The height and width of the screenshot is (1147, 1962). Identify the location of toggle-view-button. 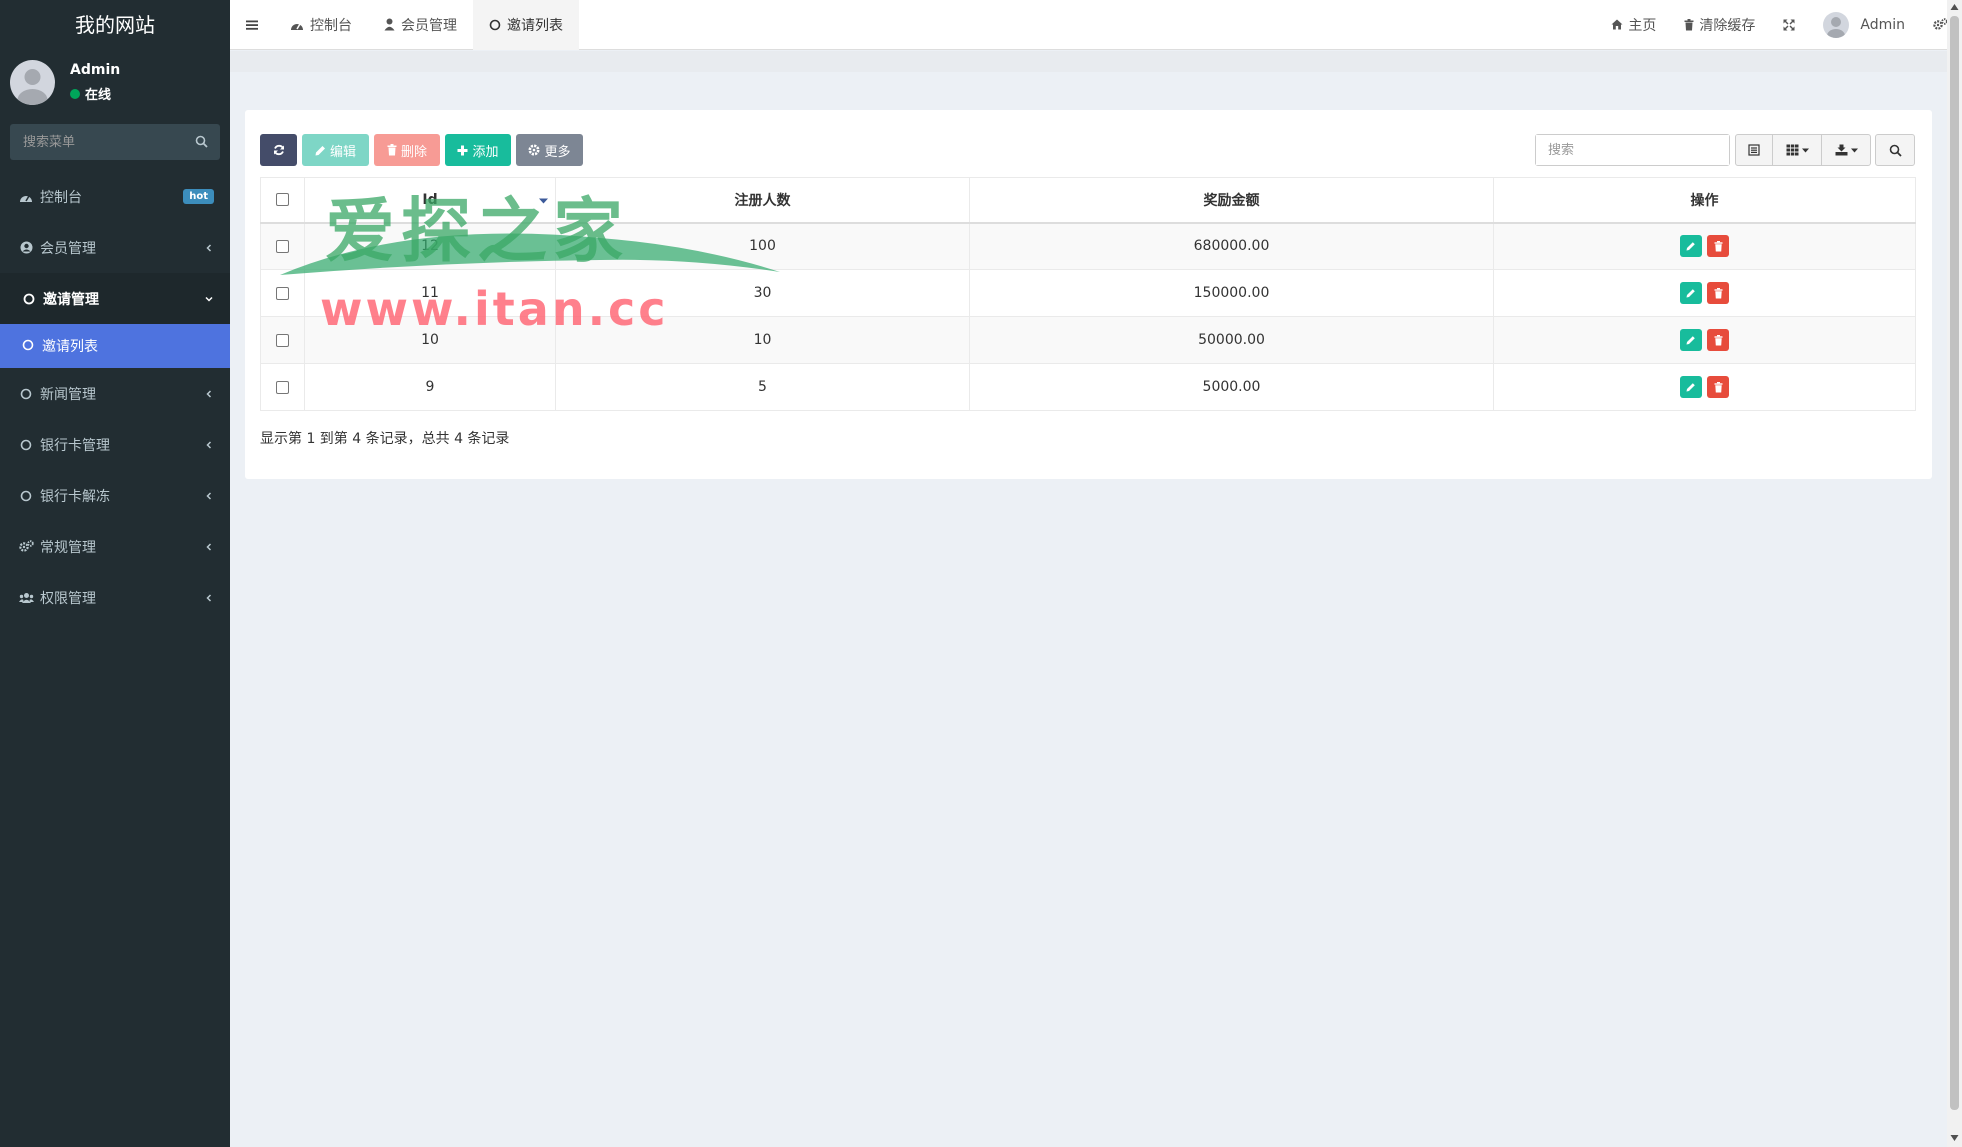
(1754, 150).